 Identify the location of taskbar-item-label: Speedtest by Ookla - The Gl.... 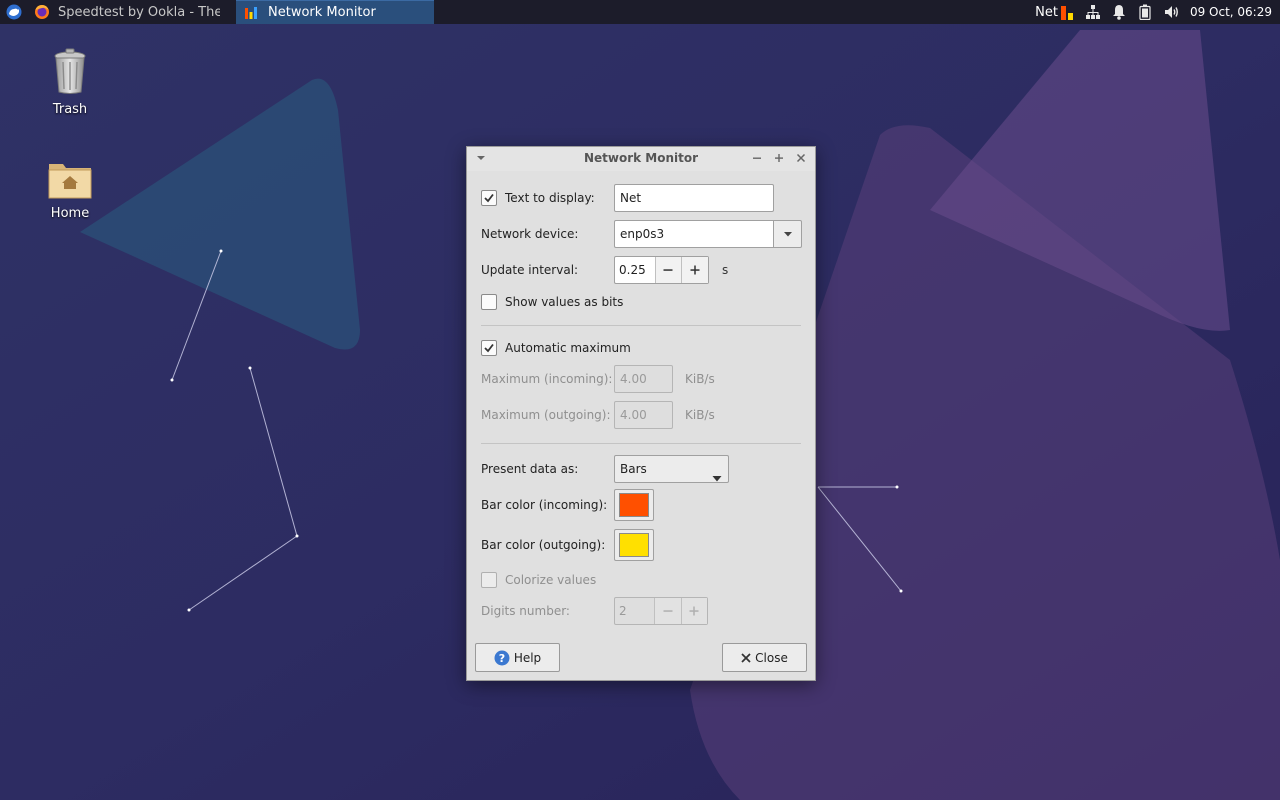
(139, 12).